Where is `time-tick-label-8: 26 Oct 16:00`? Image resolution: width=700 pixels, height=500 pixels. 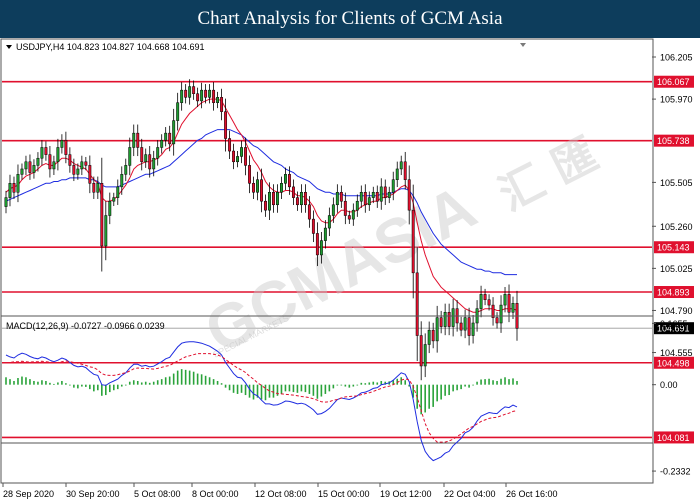 time-tick-label-8: 26 Oct 16:00 is located at coordinates (532, 494).